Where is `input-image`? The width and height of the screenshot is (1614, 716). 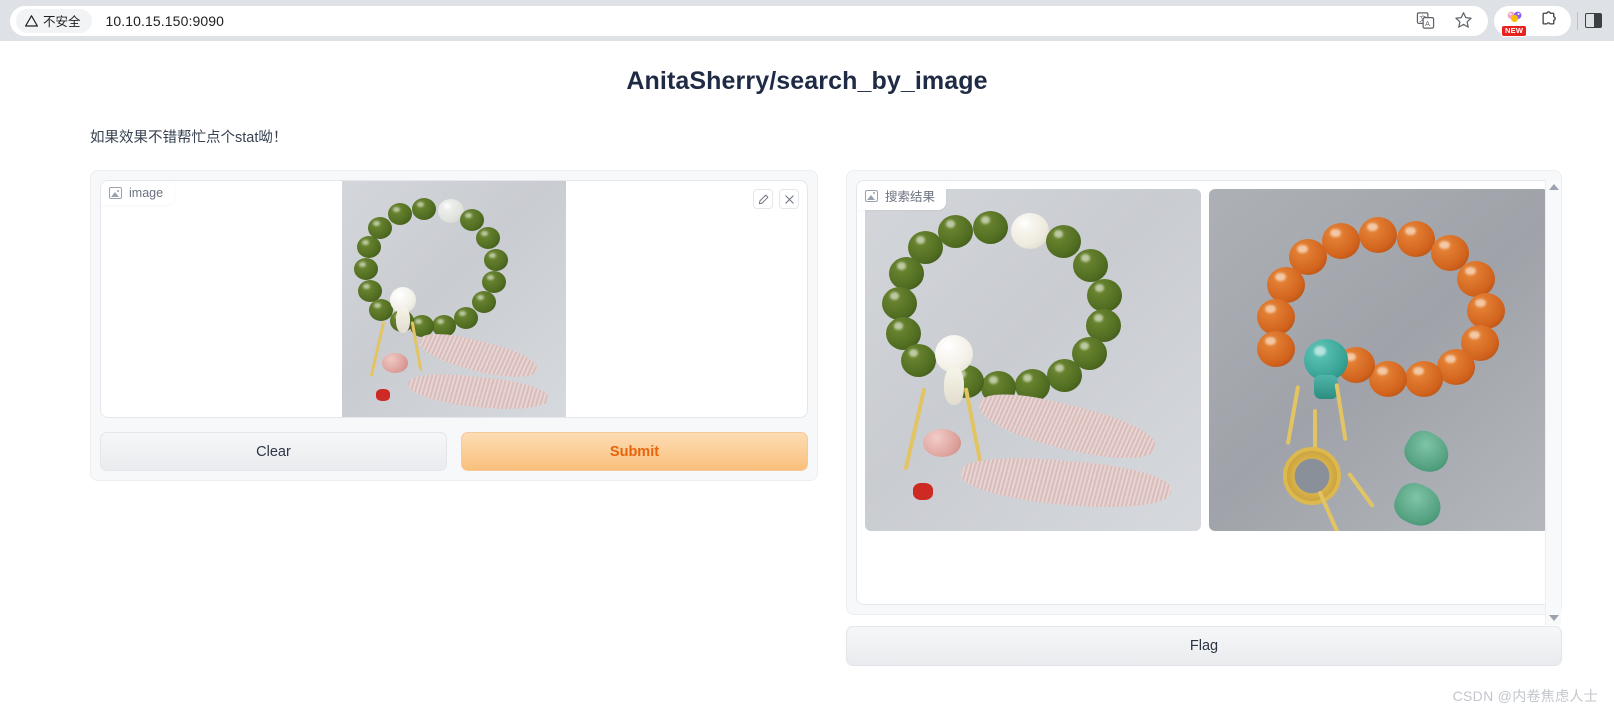 input-image is located at coordinates (454, 299).